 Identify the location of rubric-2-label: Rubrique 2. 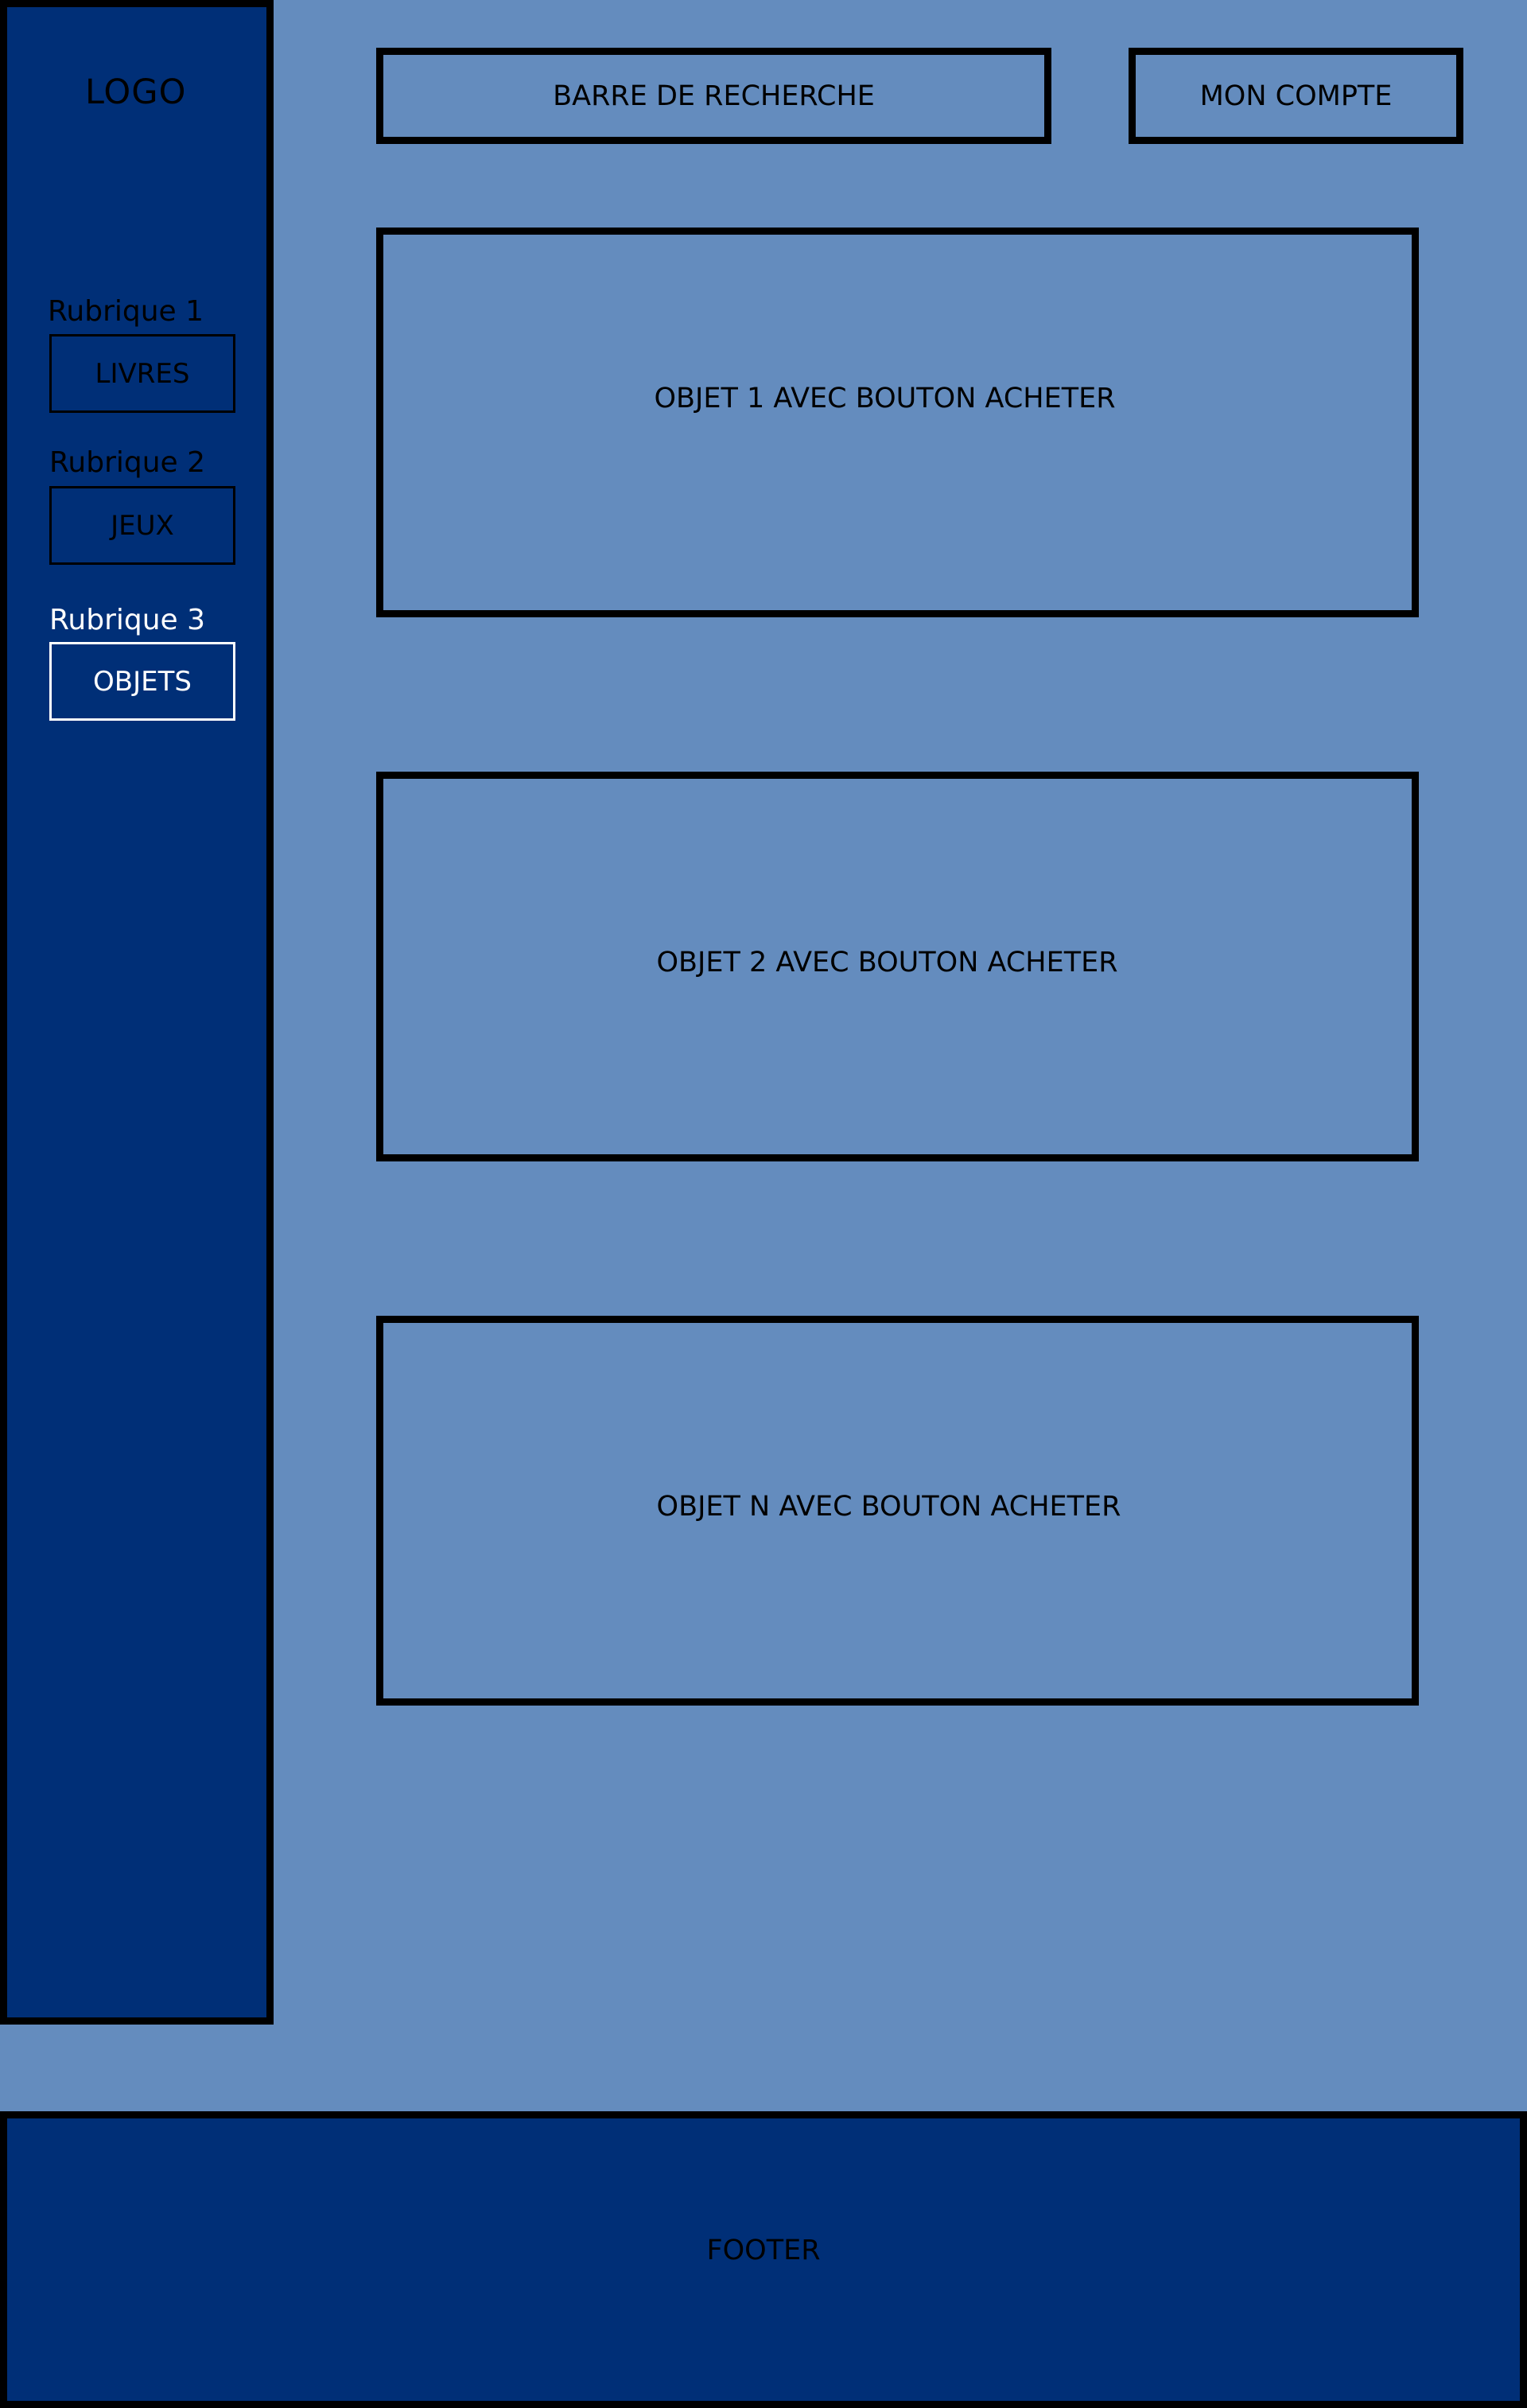
(127, 462).